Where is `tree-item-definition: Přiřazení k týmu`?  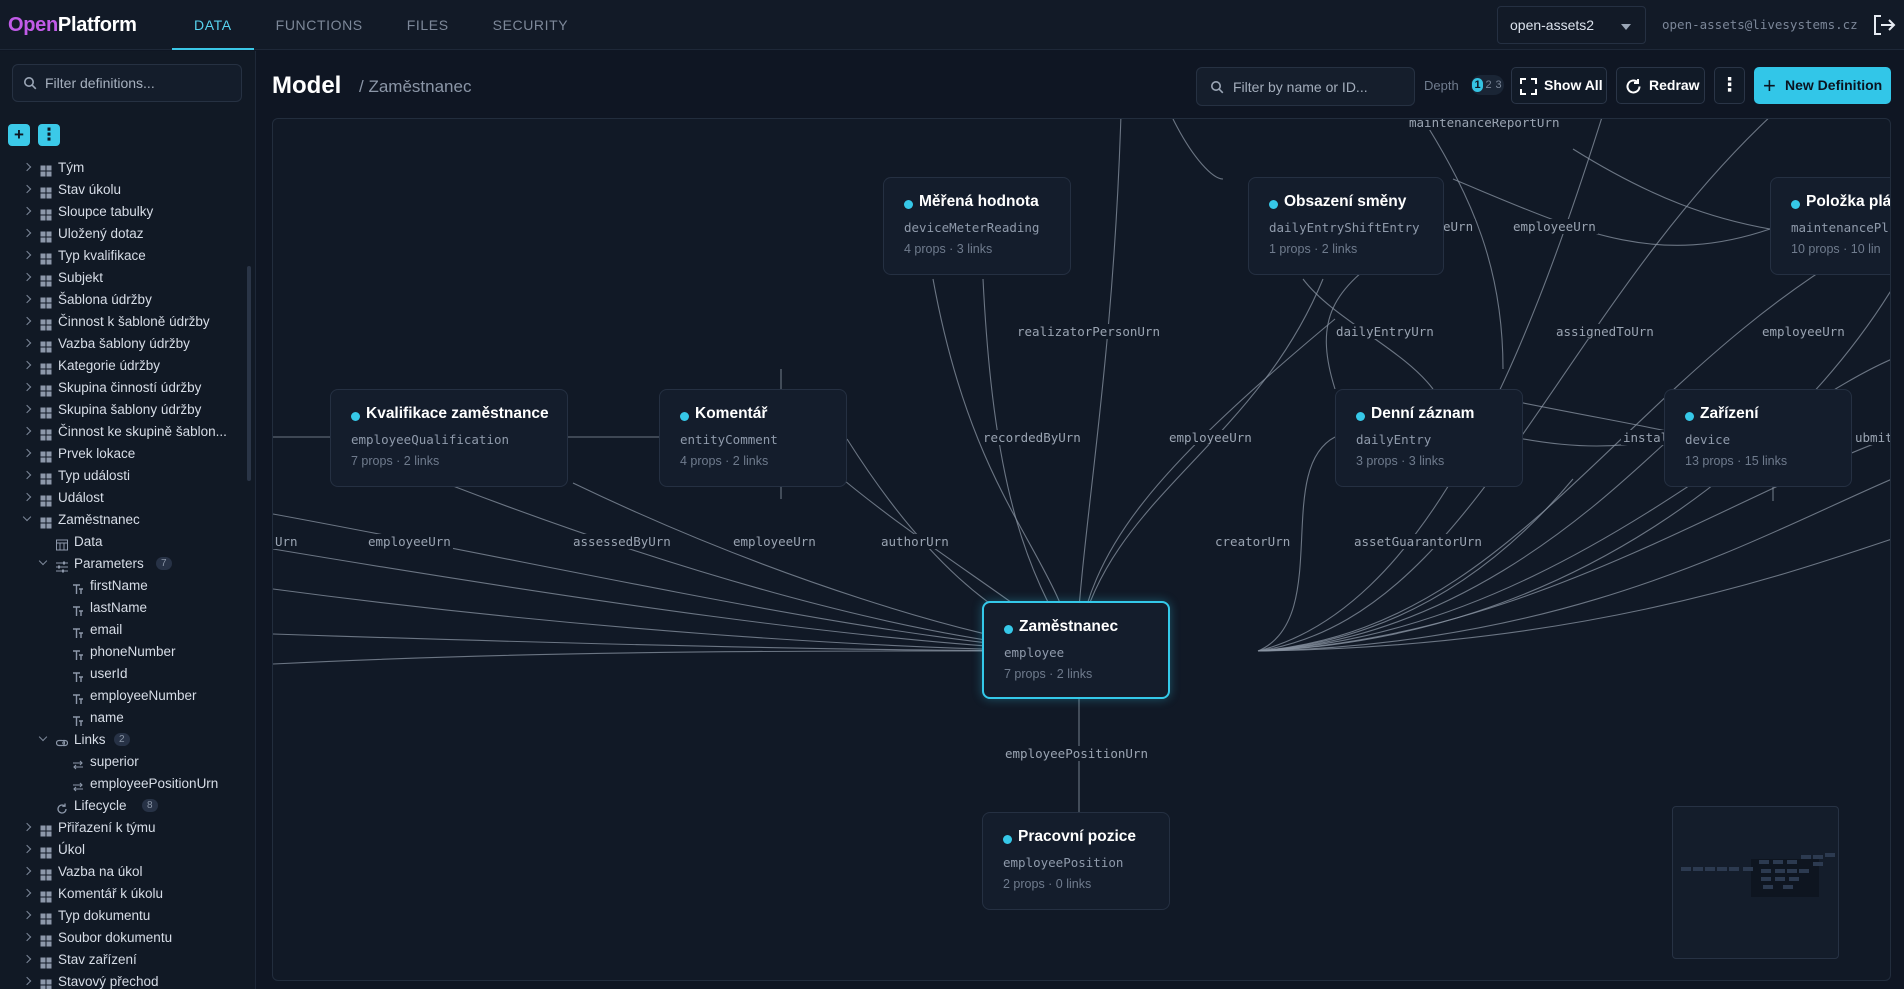 tree-item-definition: Přiřazení k týmu is located at coordinates (123, 828).